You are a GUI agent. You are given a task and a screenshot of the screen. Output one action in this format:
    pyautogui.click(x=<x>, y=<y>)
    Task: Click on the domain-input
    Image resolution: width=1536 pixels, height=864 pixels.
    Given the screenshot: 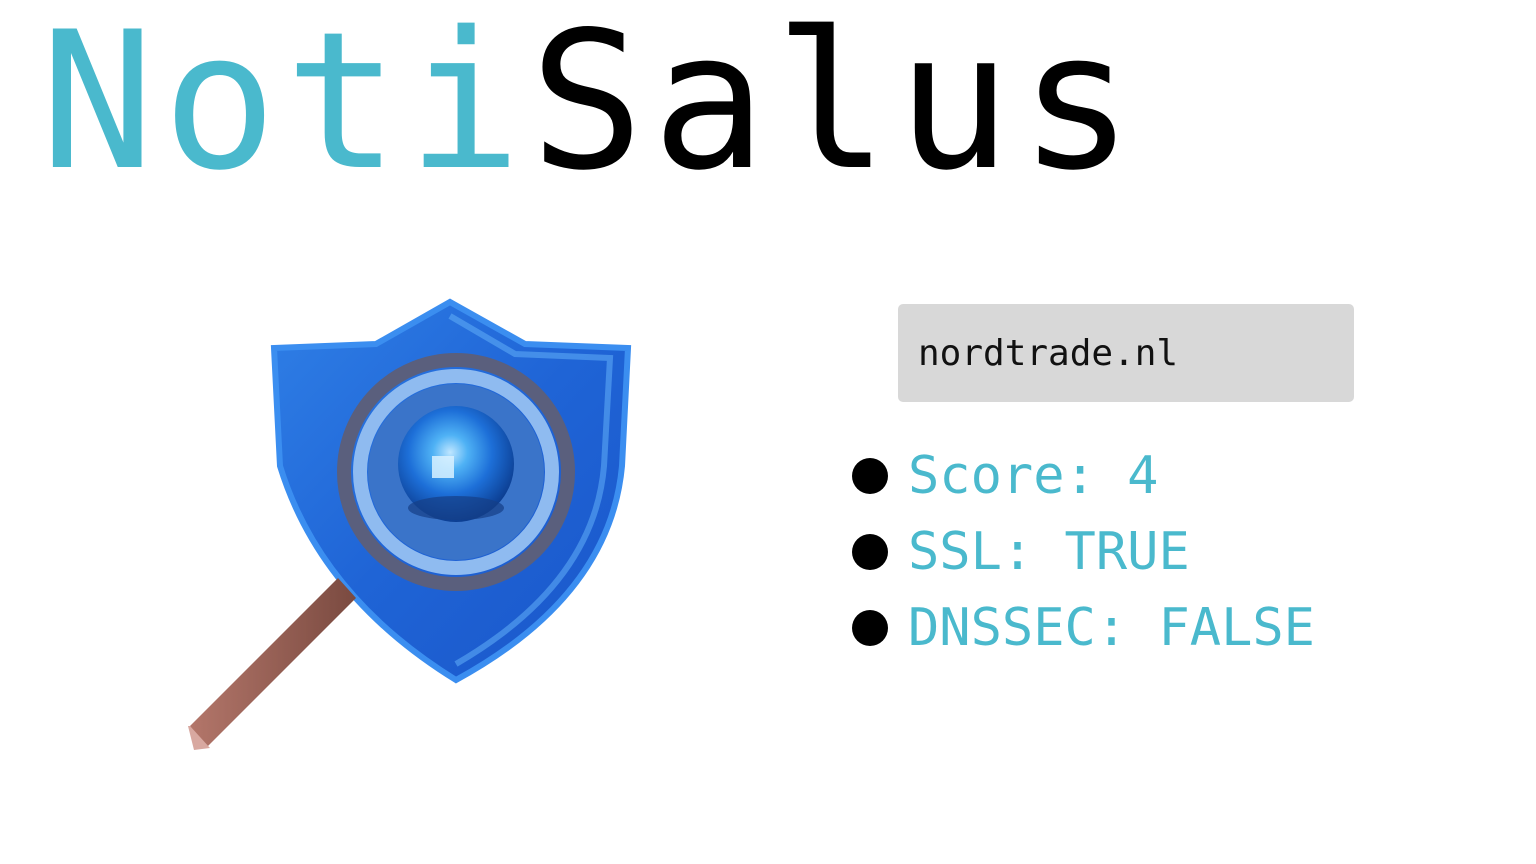 What is the action you would take?
    pyautogui.click(x=1126, y=353)
    